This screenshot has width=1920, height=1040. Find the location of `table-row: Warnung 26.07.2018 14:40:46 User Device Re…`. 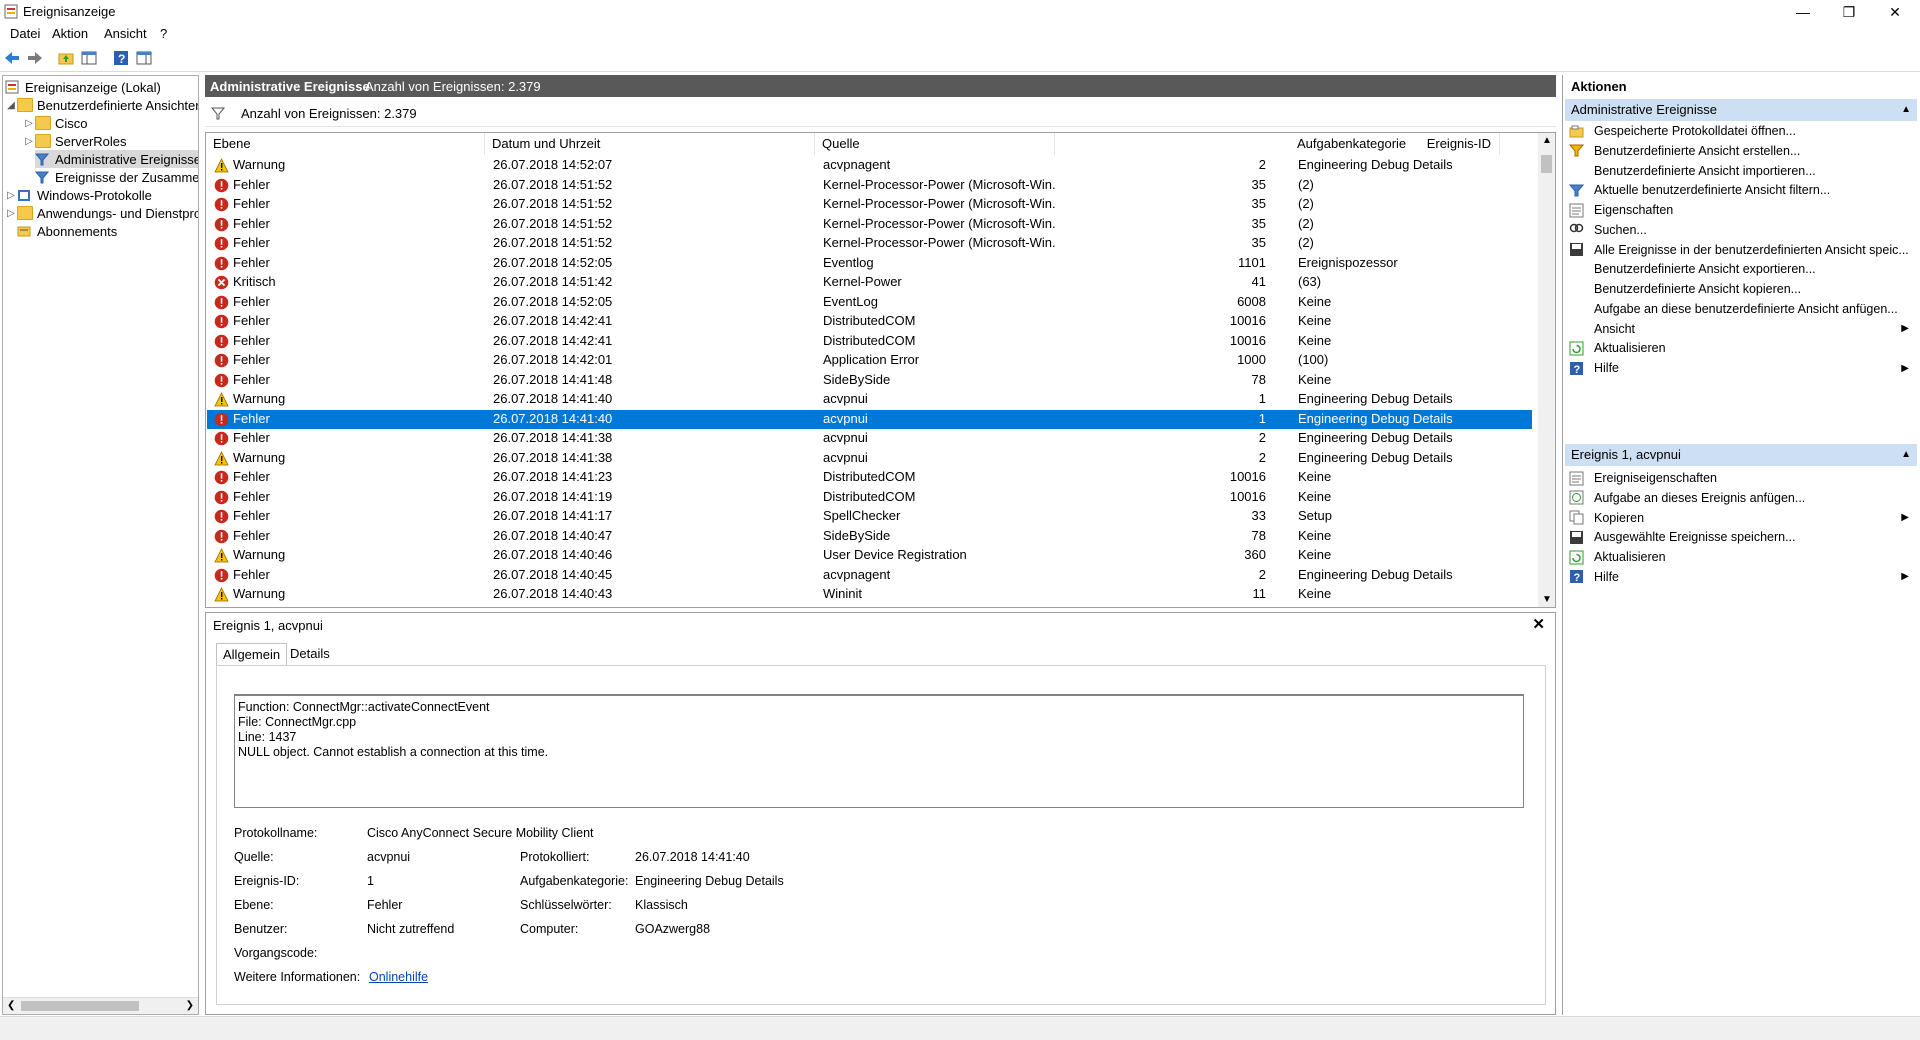

table-row: Warnung 26.07.2018 14:40:46 User Device Re… is located at coordinates (869, 555).